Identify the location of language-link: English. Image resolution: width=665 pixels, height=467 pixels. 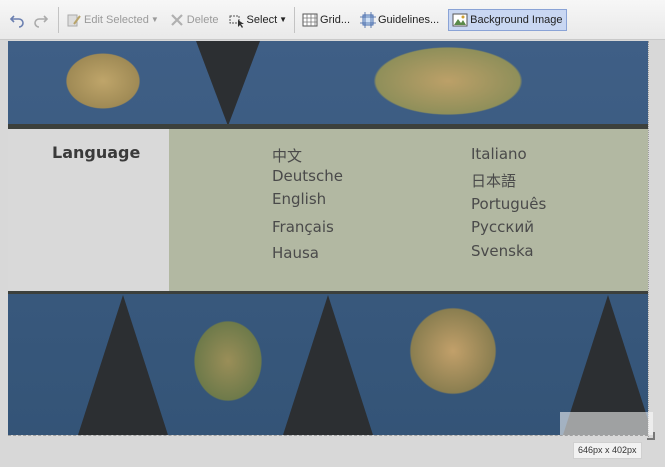
(299, 199).